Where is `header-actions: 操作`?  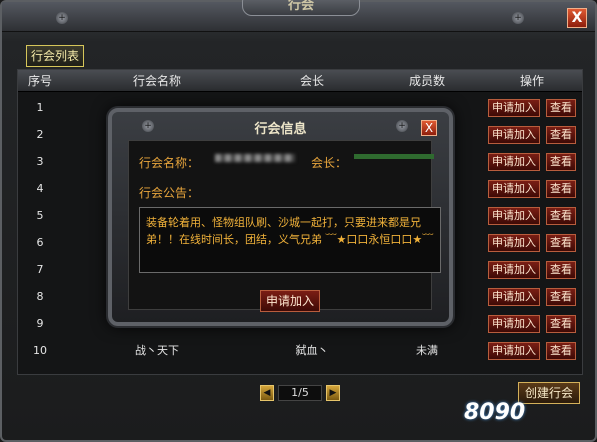 header-actions: 操作 is located at coordinates (531, 81).